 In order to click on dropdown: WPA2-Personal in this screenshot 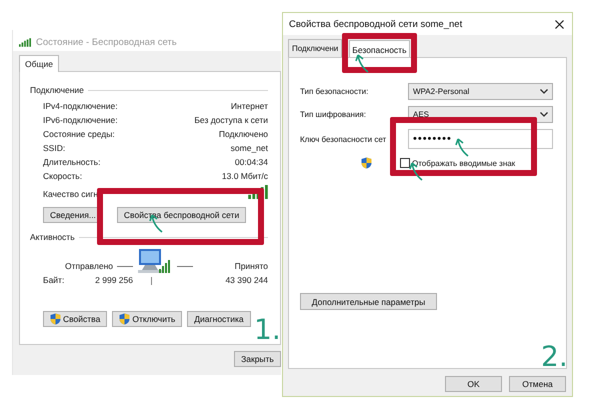, I will do `click(480, 91)`.